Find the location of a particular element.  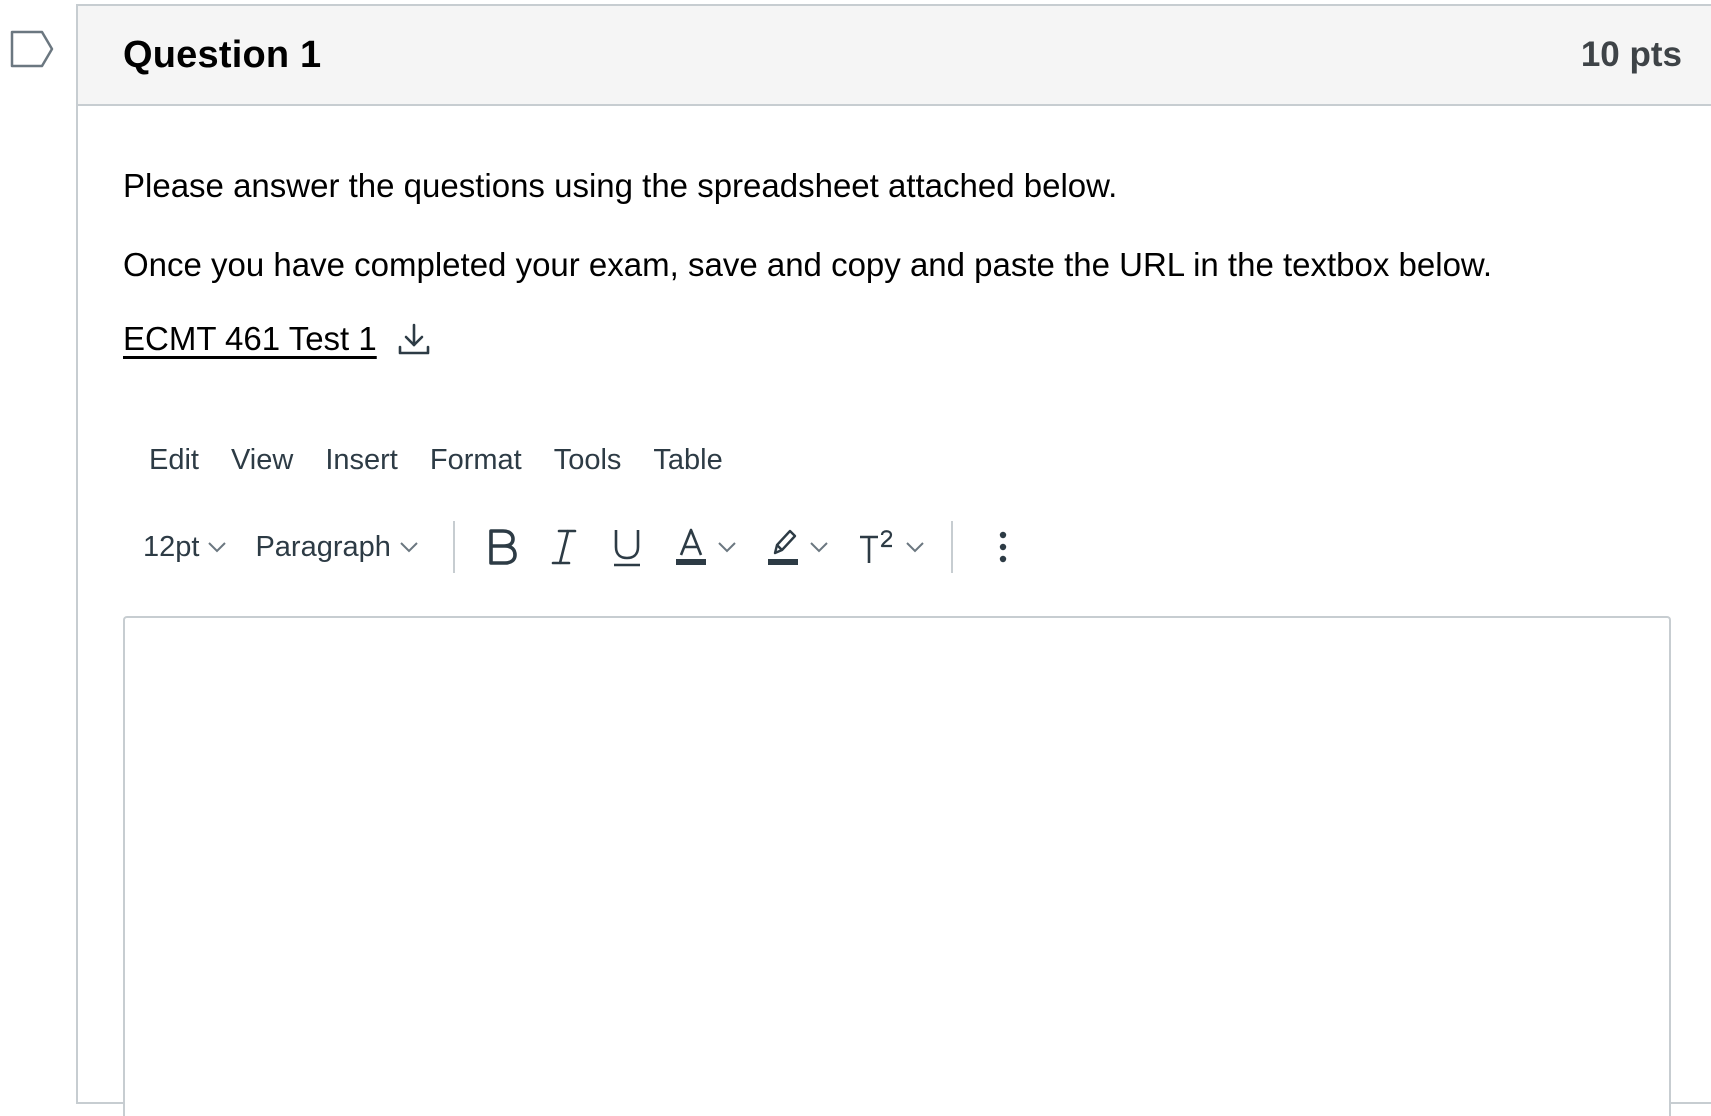

editor-menubar: Edit View Insert Format Tools Table is located at coordinates (922, 460).